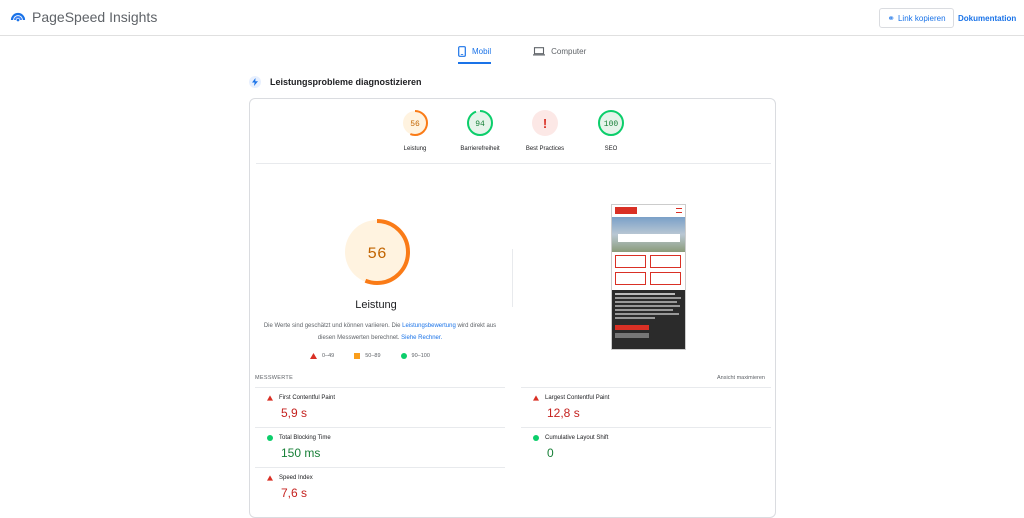 Image resolution: width=1024 pixels, height=518 pixels. I want to click on laptop-icon, so click(539, 50).